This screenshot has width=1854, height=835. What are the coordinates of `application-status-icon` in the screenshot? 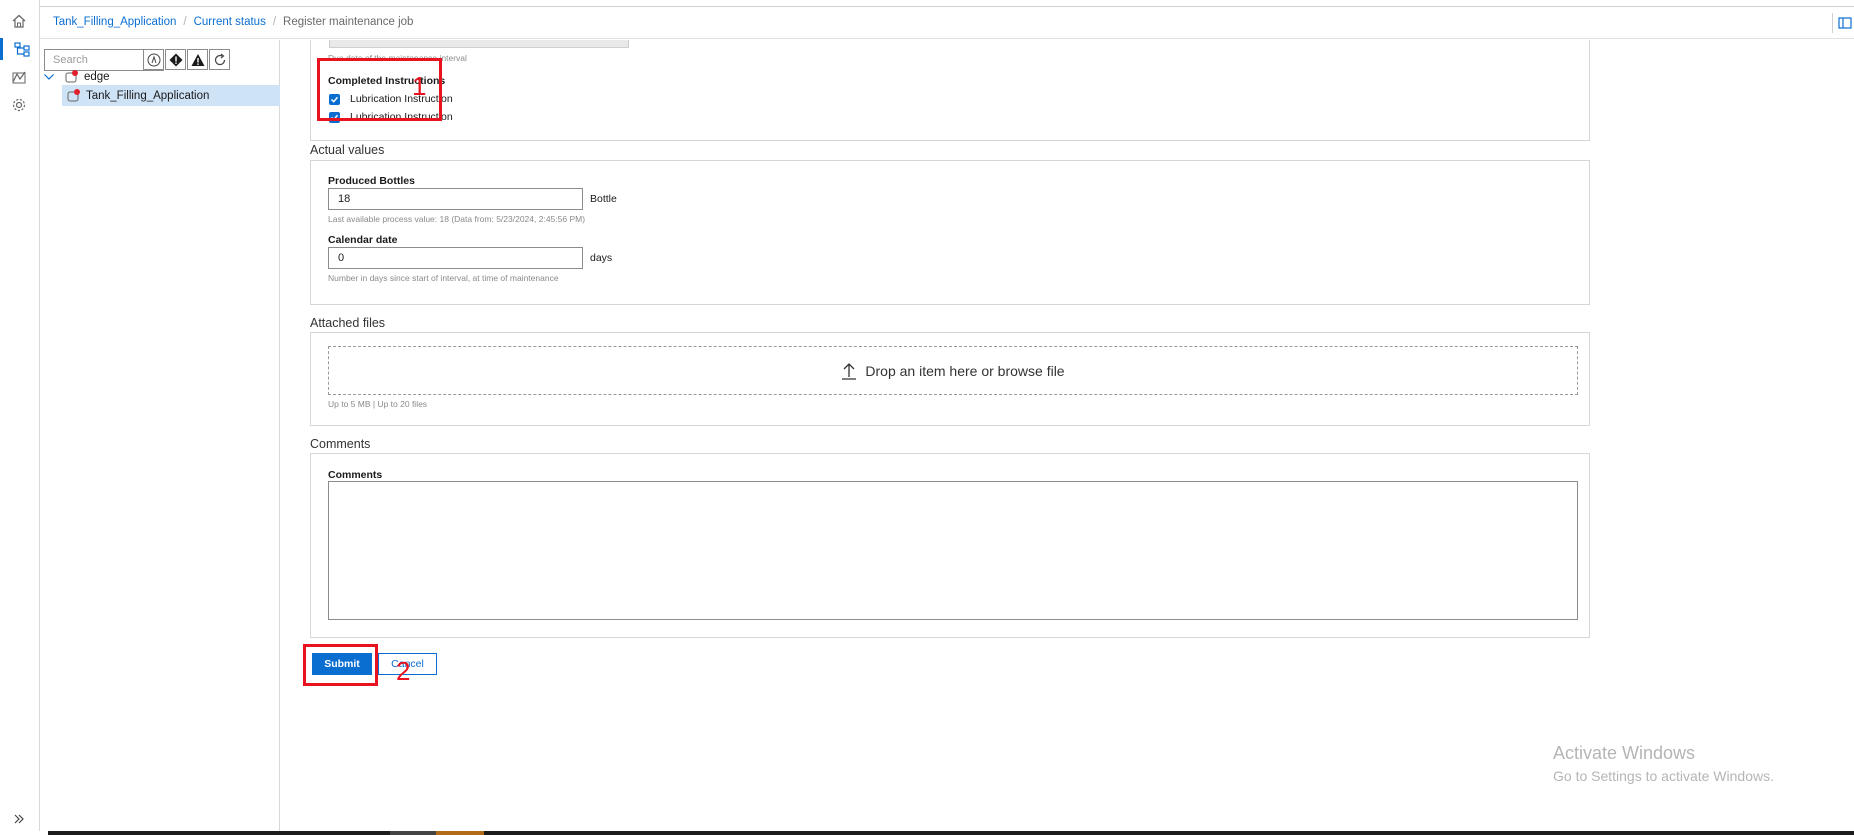 It's located at (73, 95).